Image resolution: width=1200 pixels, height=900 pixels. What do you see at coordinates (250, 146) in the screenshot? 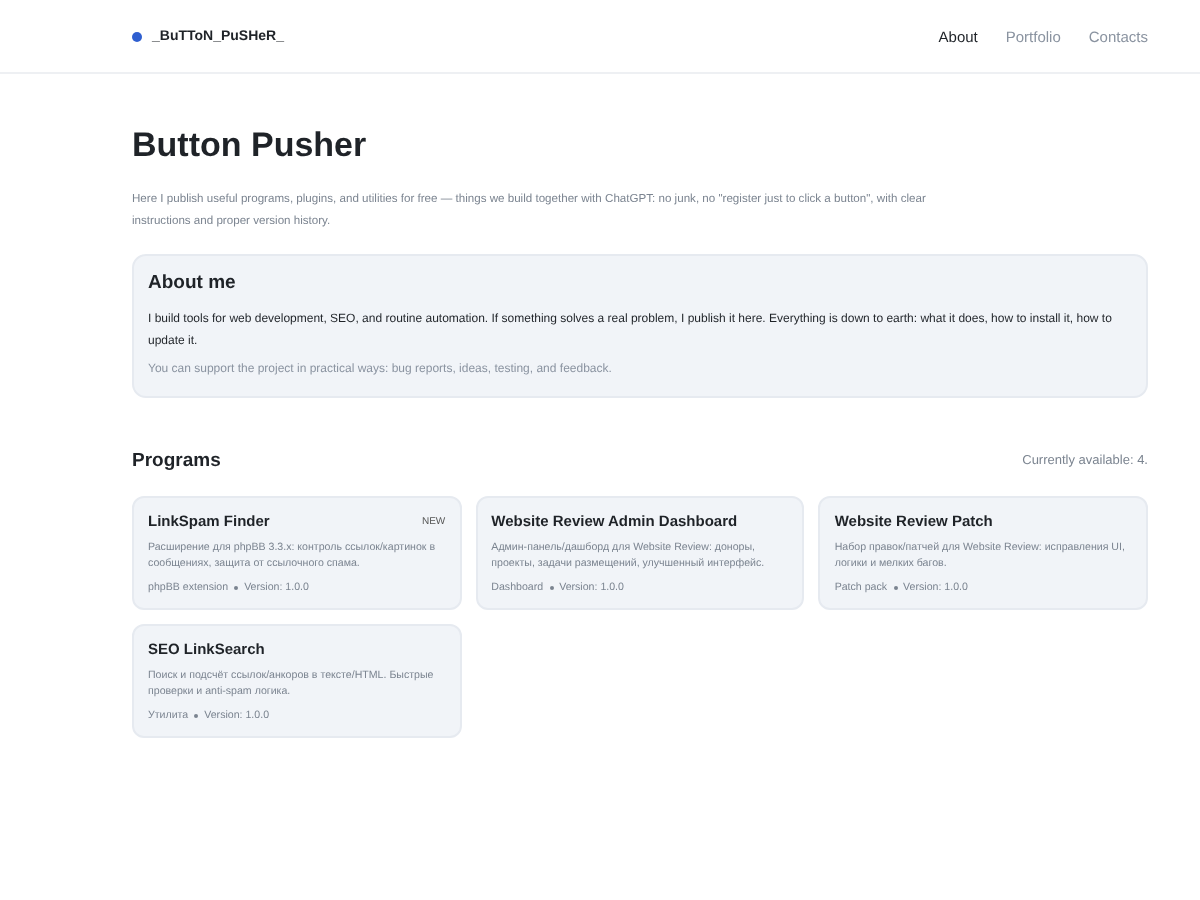
I see `page-title: Button Pusher` at bounding box center [250, 146].